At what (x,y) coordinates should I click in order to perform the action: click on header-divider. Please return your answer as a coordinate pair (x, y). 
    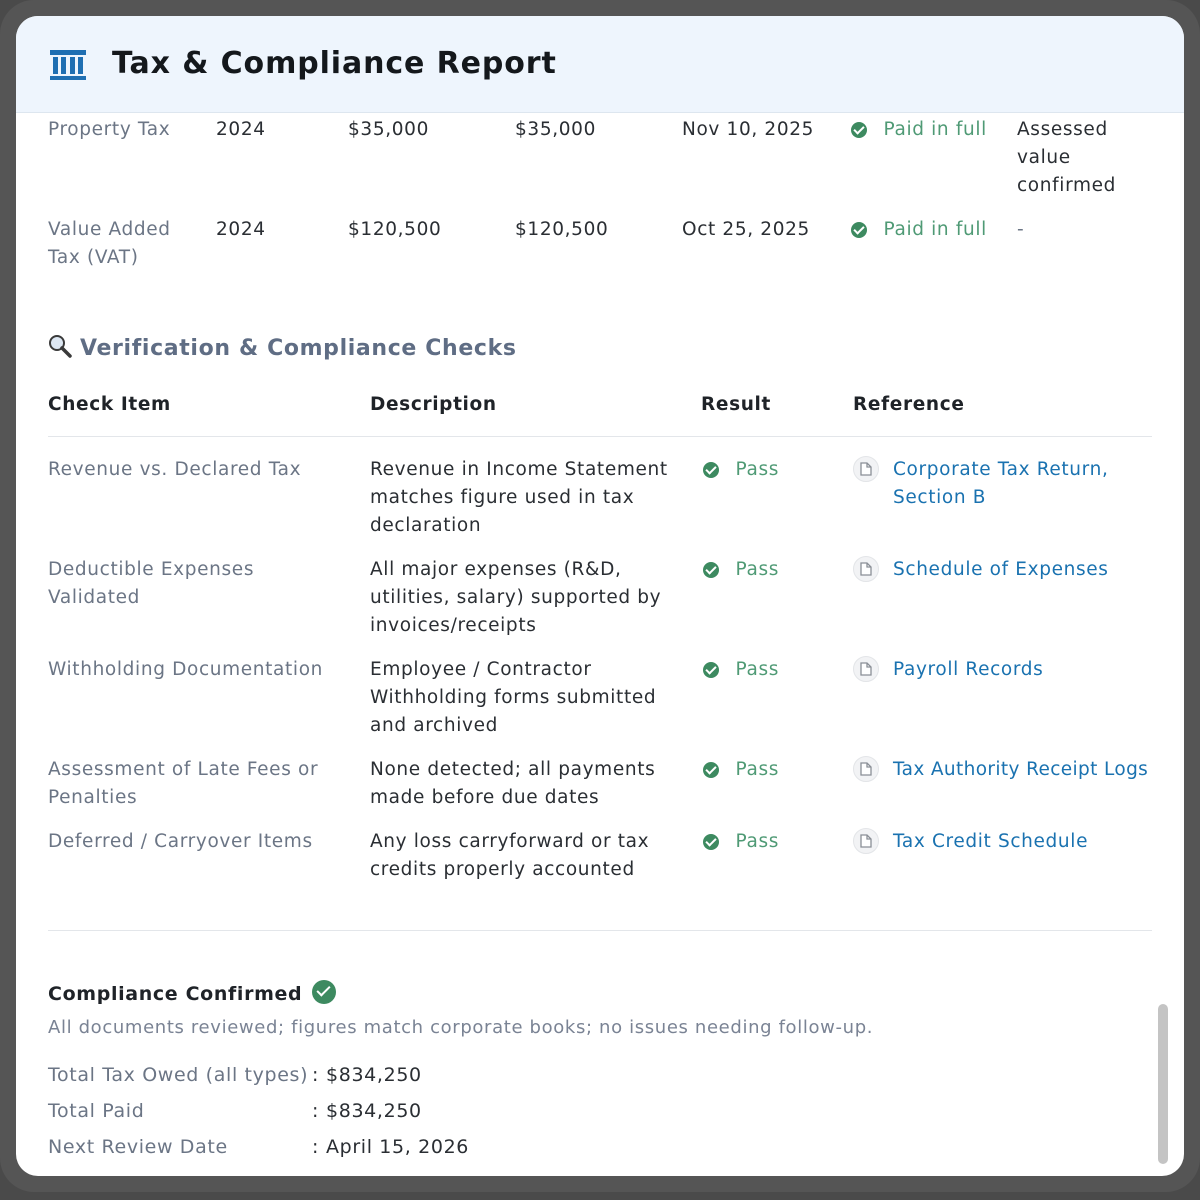
    Looking at the image, I should click on (600, 436).